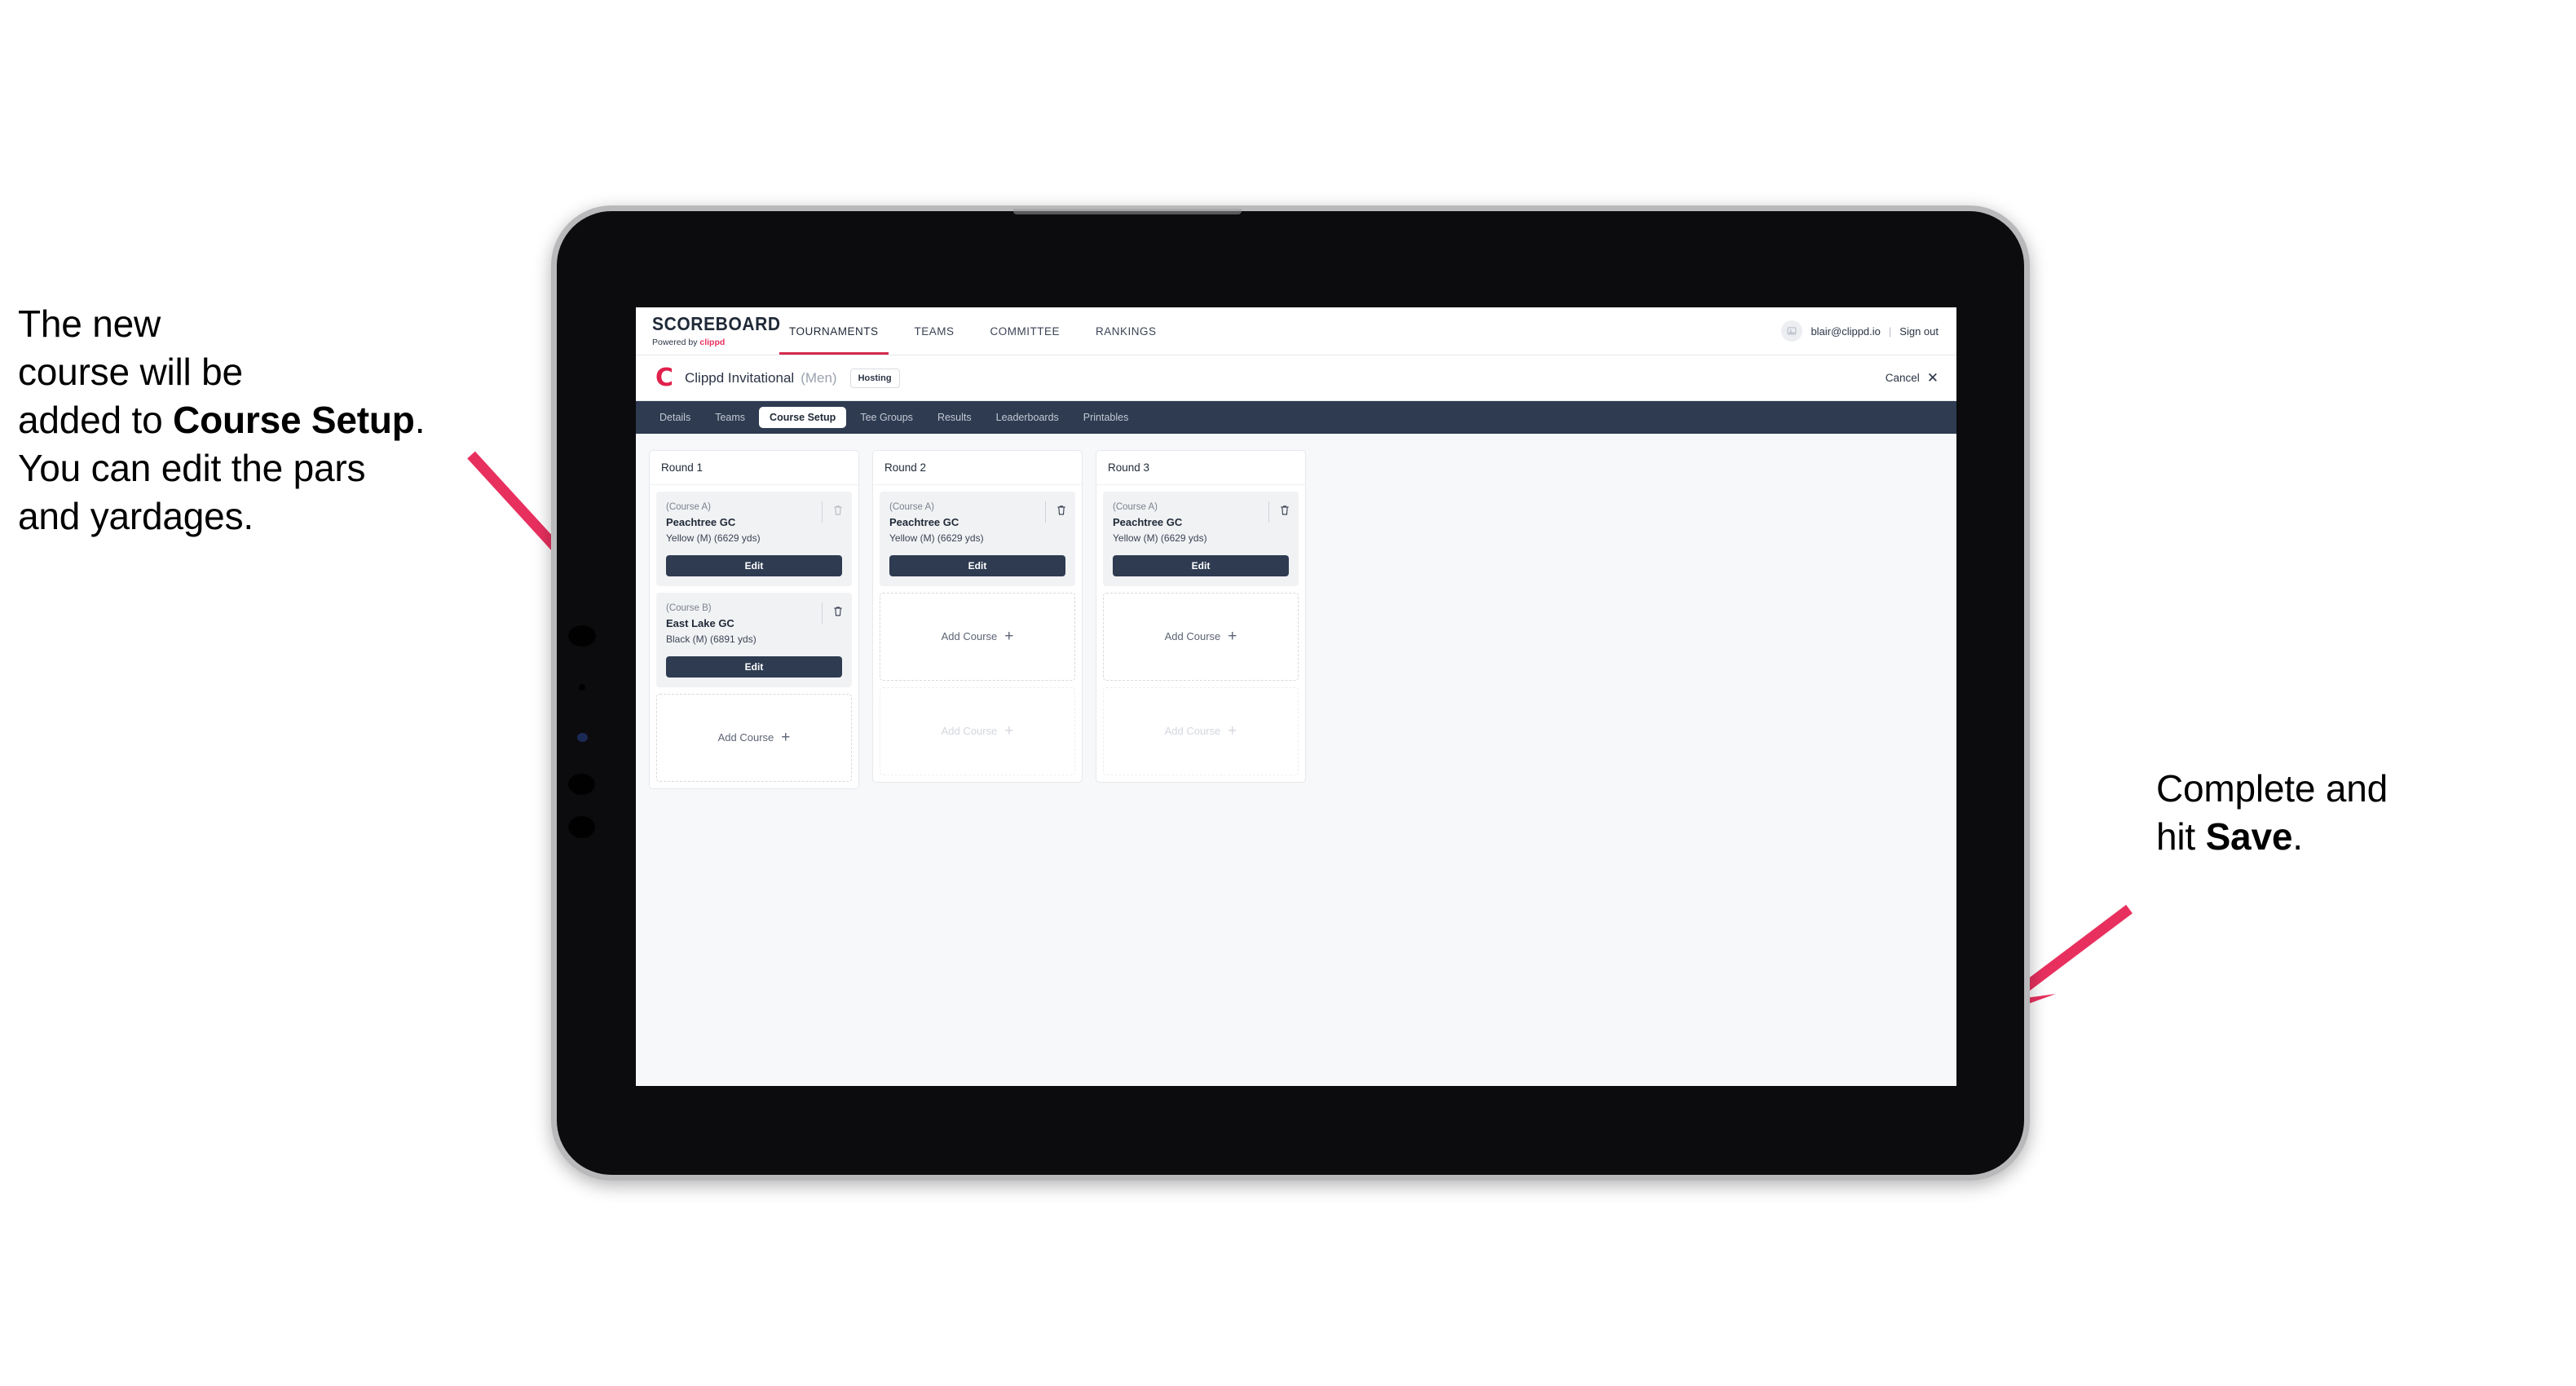 The height and width of the screenshot is (1386, 2576). What do you see at coordinates (2360, 813) in the screenshot?
I see `annotation-right: Complete and hit Save.` at bounding box center [2360, 813].